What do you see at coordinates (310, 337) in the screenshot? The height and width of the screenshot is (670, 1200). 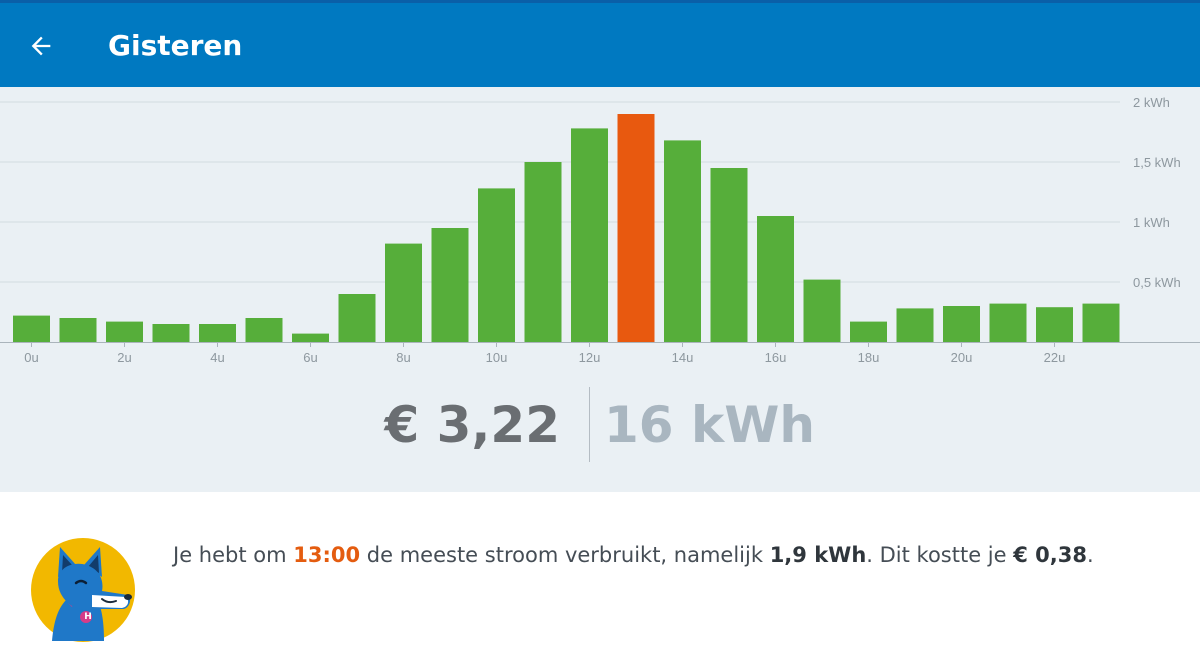 I see `bar-6u` at bounding box center [310, 337].